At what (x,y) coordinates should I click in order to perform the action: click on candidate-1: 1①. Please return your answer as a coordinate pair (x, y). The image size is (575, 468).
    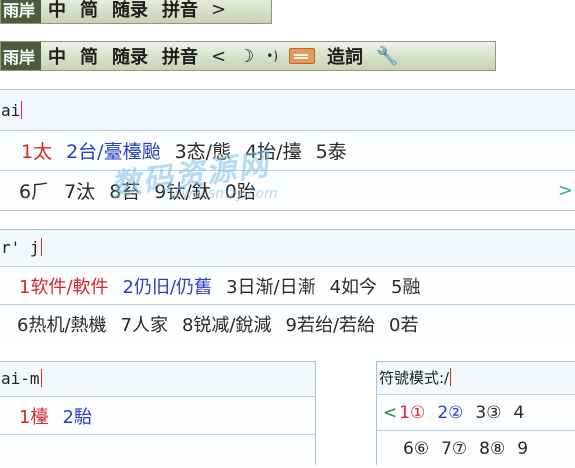
    Looking at the image, I should click on (412, 413).